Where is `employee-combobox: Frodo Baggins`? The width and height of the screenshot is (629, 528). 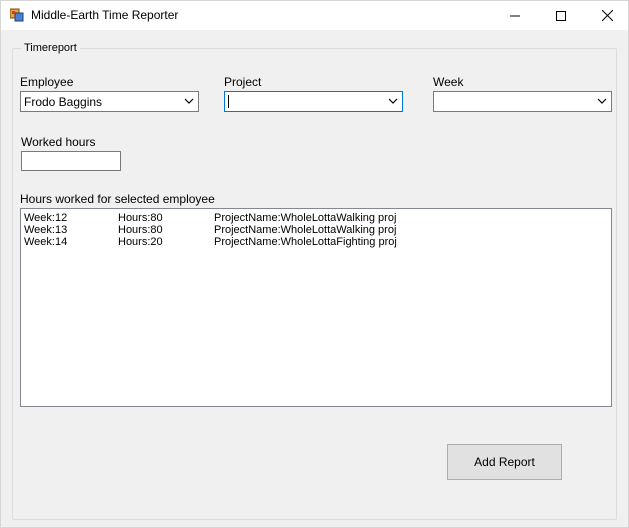
employee-combobox: Frodo Baggins is located at coordinates (109, 101).